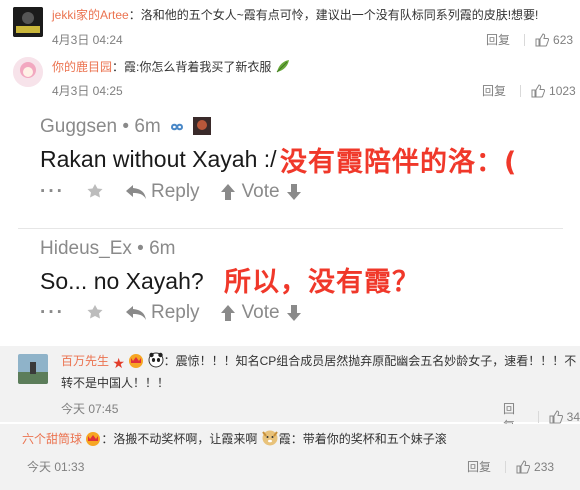  What do you see at coordinates (563, 39) in the screenshot?
I see `like-count: 623` at bounding box center [563, 39].